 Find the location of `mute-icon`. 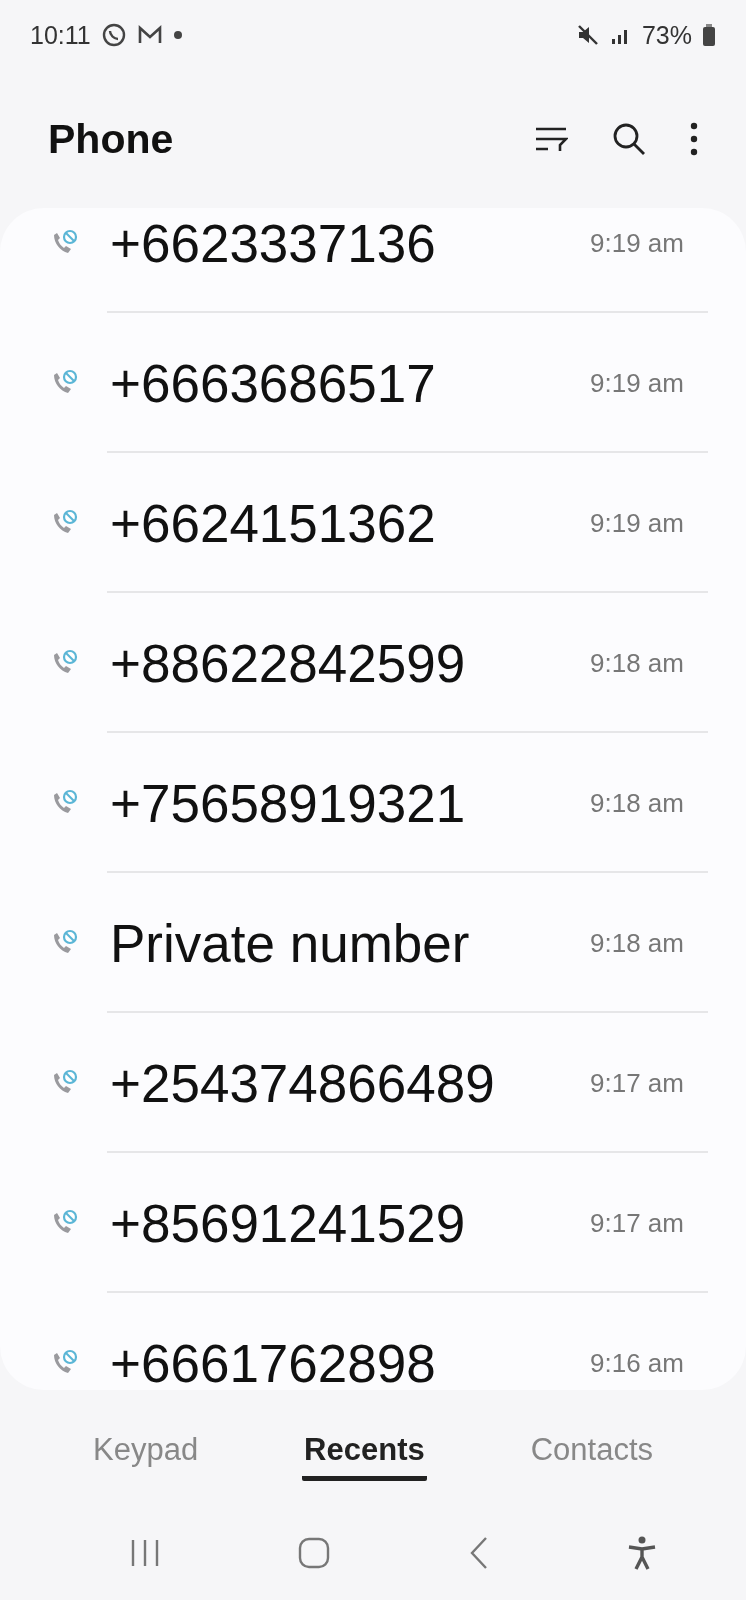

mute-icon is located at coordinates (587, 35).